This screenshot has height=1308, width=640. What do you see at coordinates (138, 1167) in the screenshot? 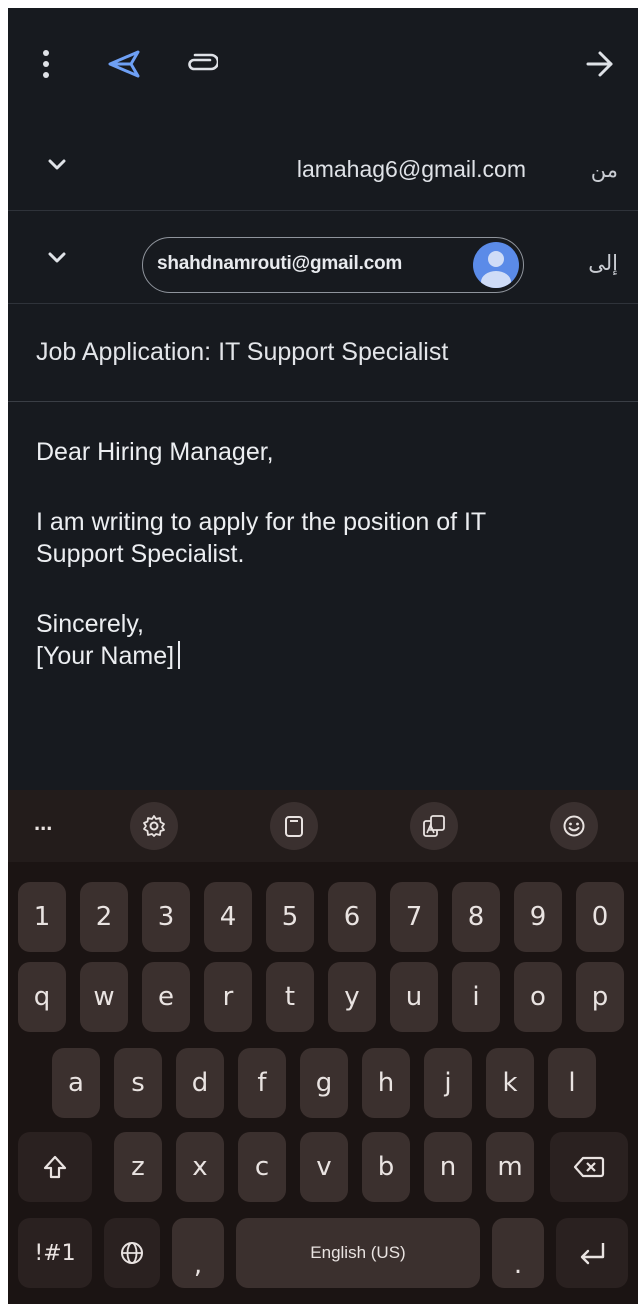
I see `key-z: z` at bounding box center [138, 1167].